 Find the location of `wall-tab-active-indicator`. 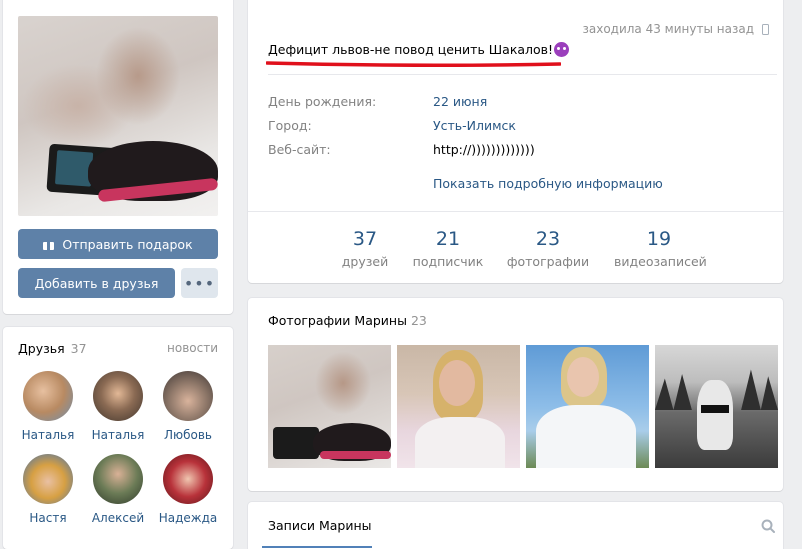

wall-tab-active-indicator is located at coordinates (317, 547).